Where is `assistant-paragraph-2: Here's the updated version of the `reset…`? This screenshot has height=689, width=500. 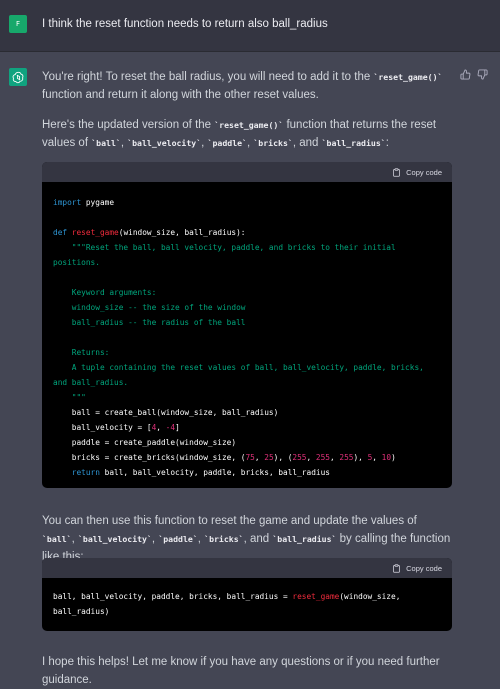
assistant-paragraph-2: Here's the updated version of the `reset… is located at coordinates (239, 134).